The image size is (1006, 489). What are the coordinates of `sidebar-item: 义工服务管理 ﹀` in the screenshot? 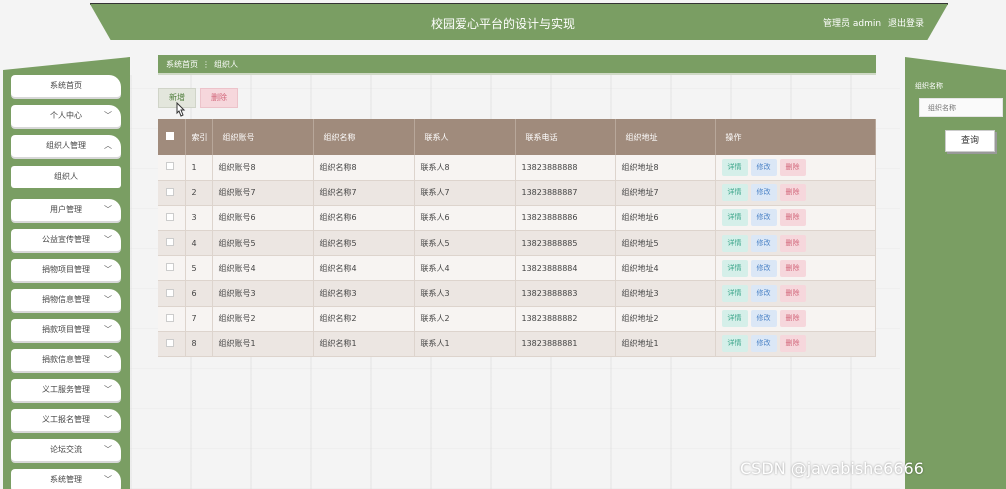 It's located at (66, 390).